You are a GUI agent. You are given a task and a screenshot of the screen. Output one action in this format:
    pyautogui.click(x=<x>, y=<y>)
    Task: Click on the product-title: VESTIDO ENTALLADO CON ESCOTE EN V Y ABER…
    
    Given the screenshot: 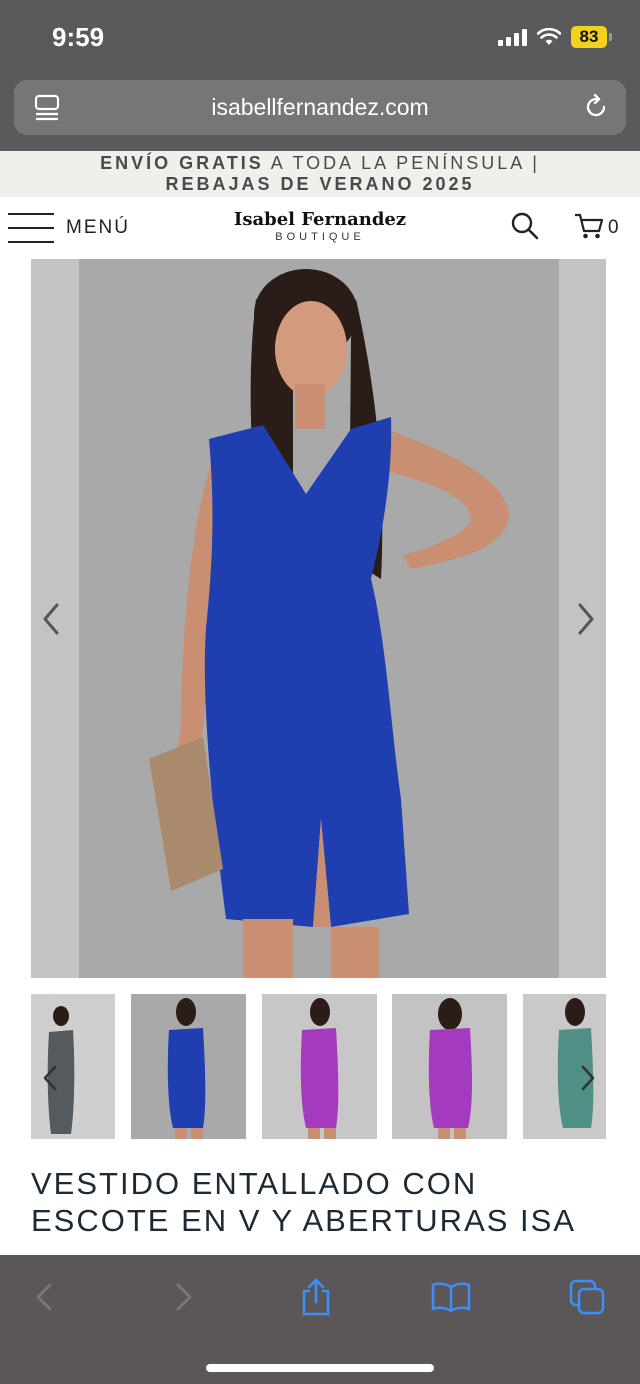 What is the action you would take?
    pyautogui.click(x=304, y=1202)
    